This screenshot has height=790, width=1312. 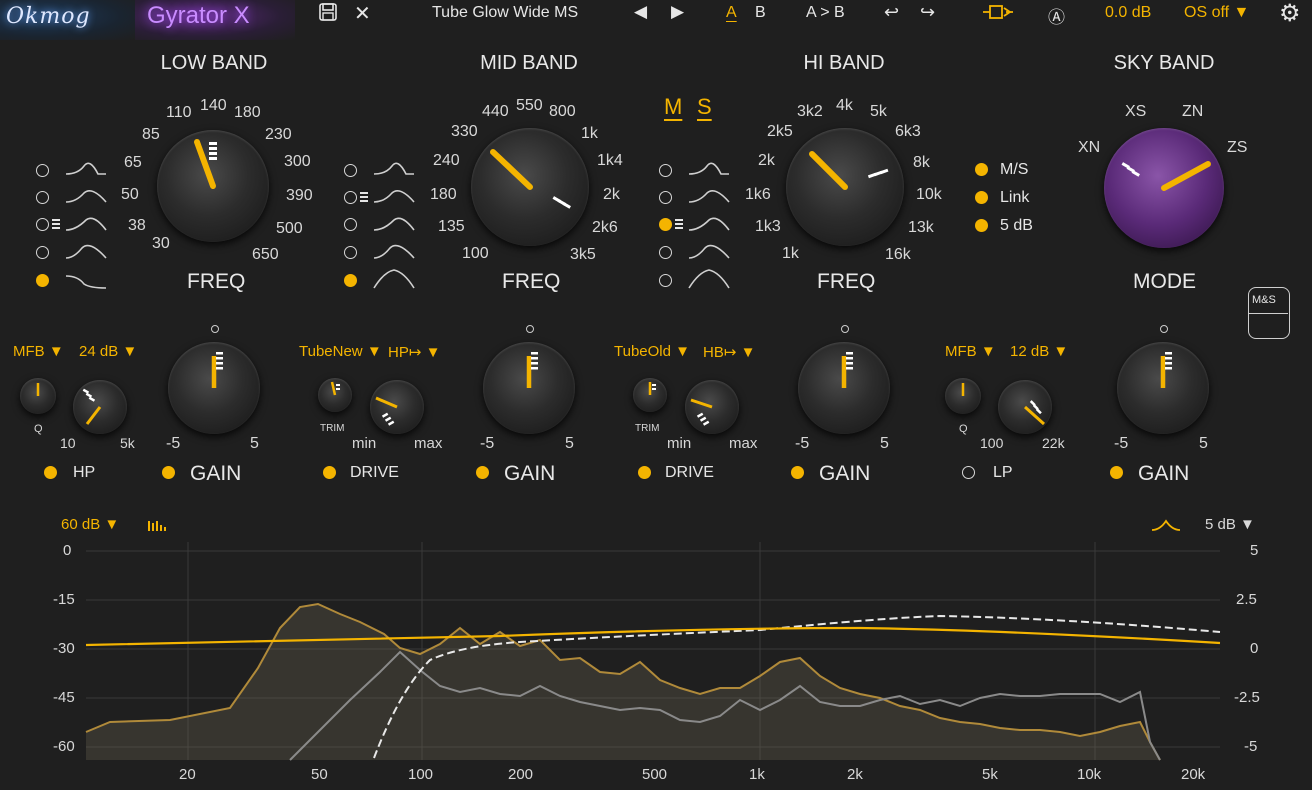 I want to click on freq-axis-label-0: 20, so click(x=187, y=774).